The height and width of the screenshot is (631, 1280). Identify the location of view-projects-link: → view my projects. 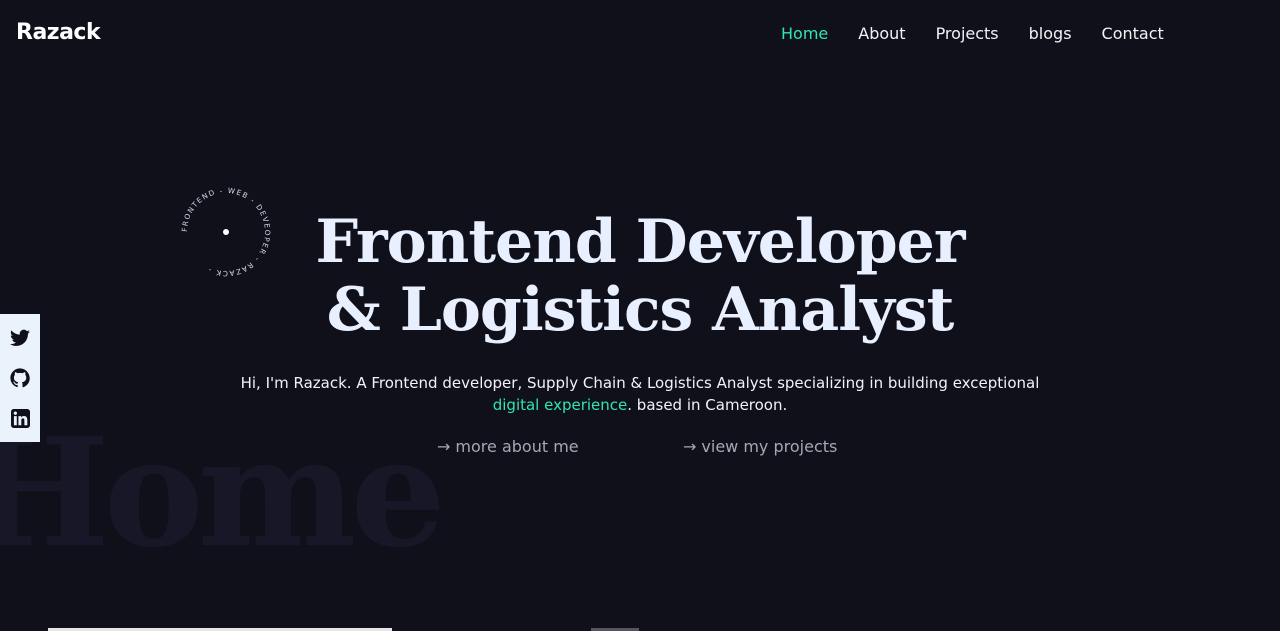
(760, 446).